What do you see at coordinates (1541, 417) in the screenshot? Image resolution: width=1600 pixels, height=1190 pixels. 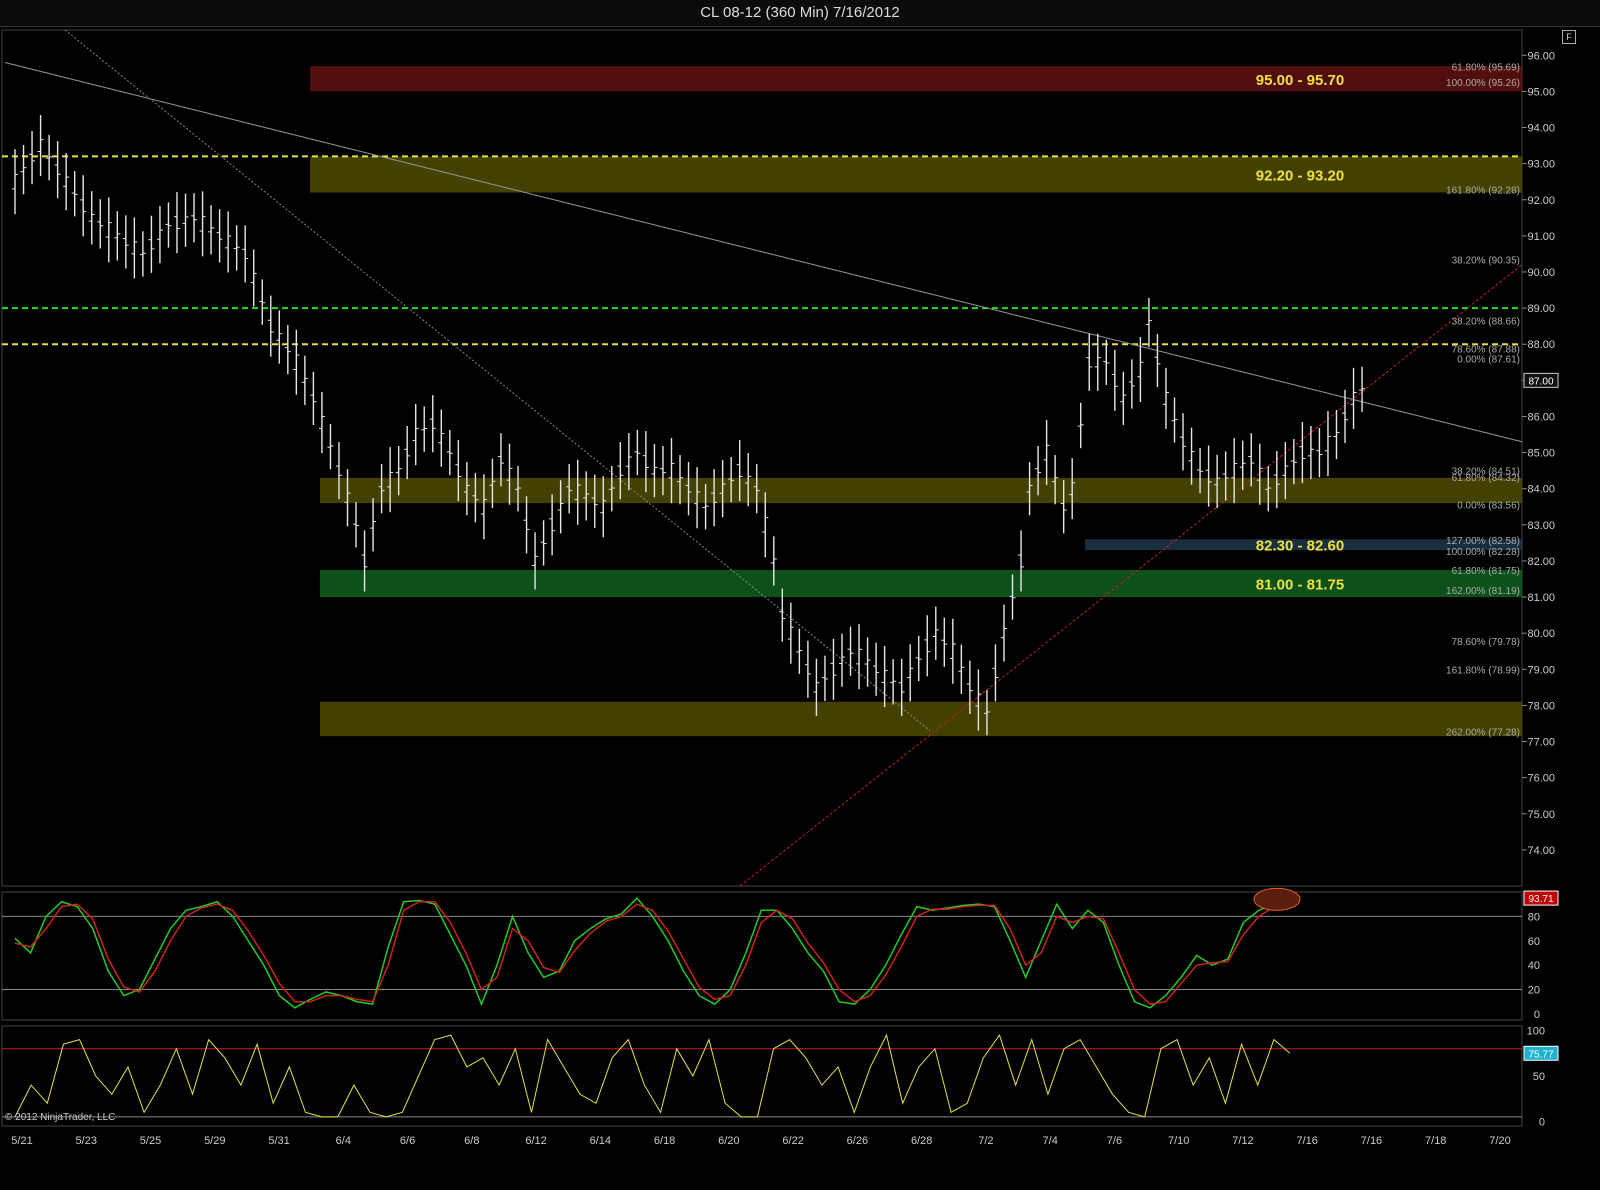 I see `price-ytick-label: 86.00` at bounding box center [1541, 417].